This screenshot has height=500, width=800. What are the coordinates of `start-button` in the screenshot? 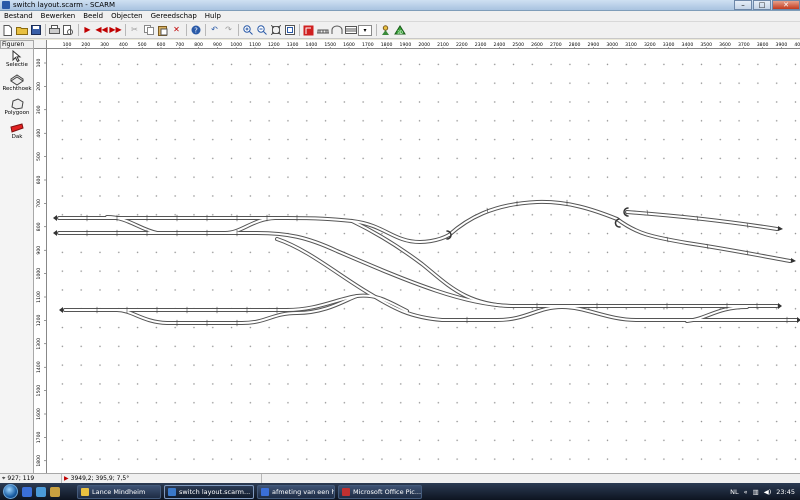 It's located at (10, 491).